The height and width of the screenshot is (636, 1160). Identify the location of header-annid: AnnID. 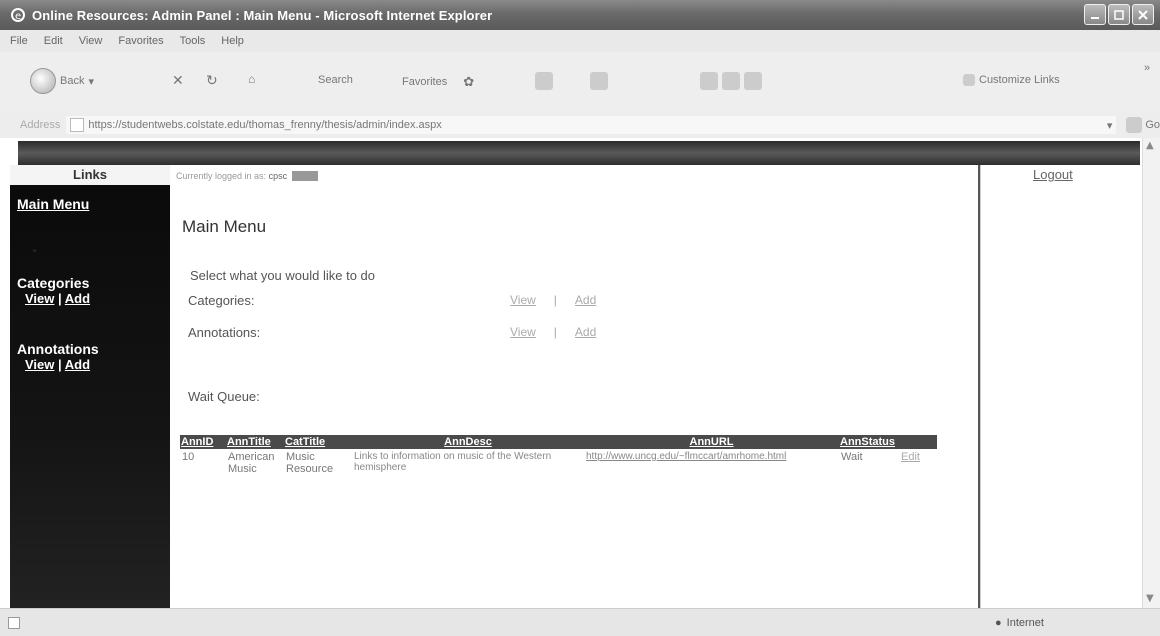
(203, 442).